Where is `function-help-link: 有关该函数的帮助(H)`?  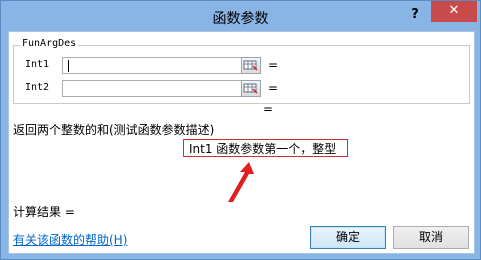
function-help-link: 有关该函数的帮助(H) is located at coordinates (70, 239).